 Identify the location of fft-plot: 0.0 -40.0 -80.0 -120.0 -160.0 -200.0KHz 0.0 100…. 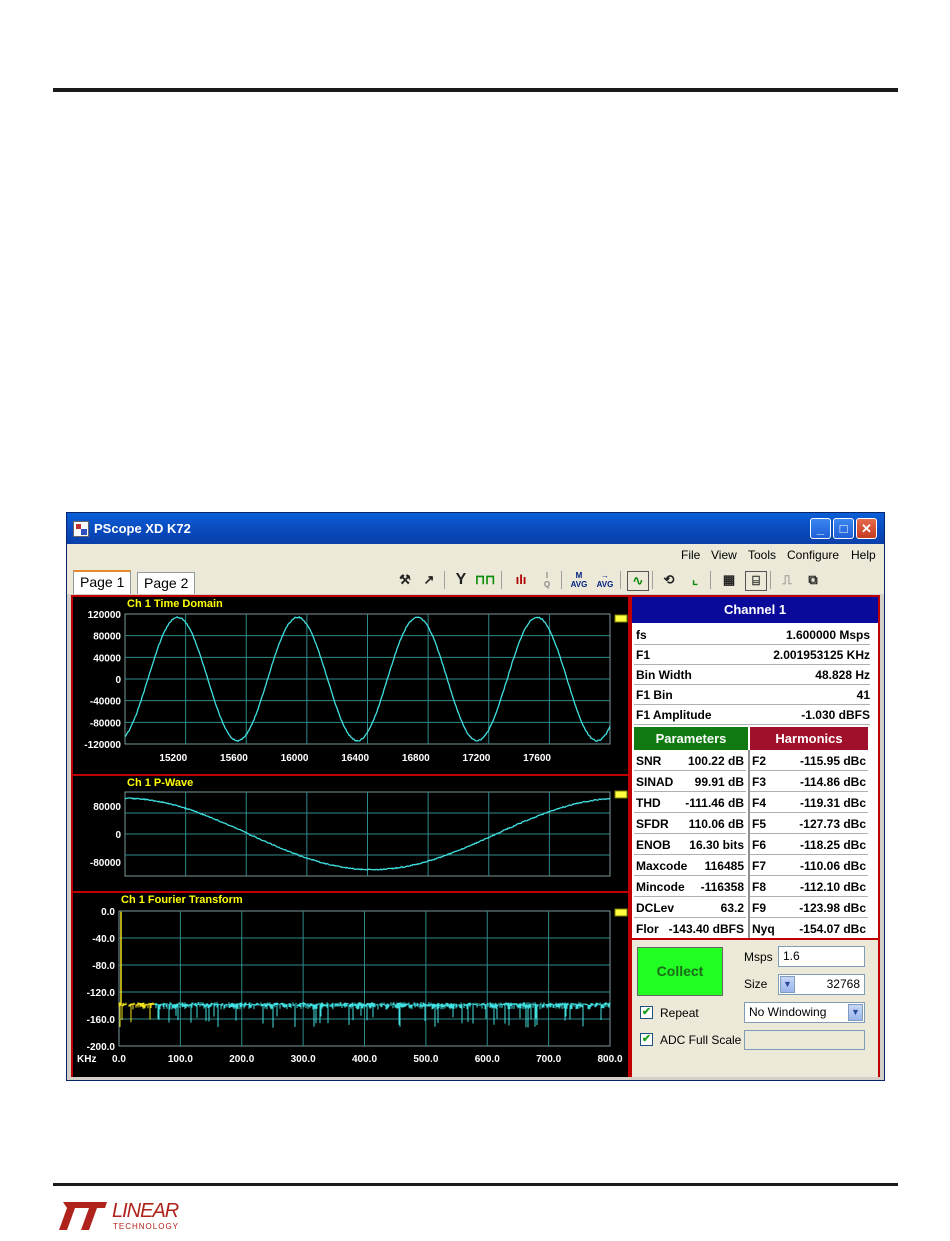
(350, 985).